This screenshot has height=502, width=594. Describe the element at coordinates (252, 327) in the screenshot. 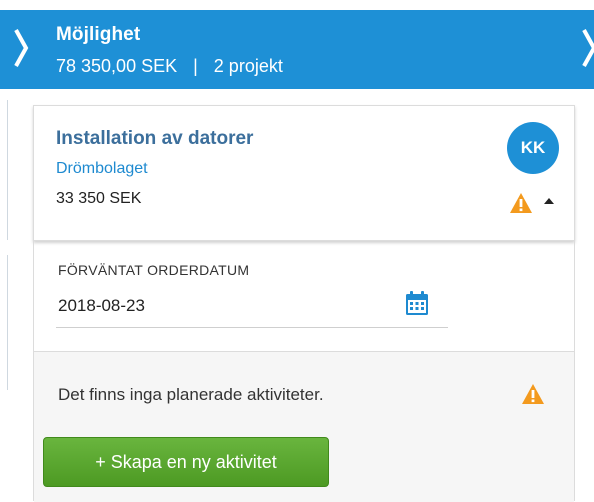

I see `order-date-underline` at that location.